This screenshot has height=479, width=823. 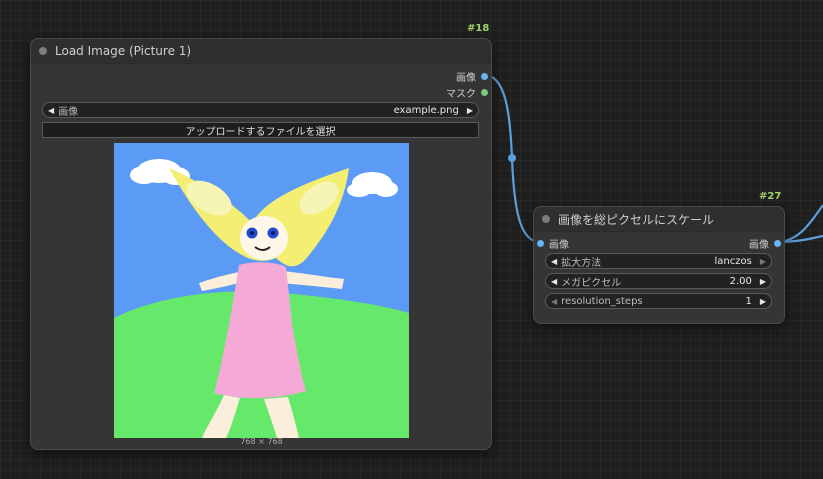 What do you see at coordinates (636, 219) in the screenshot?
I see `scale-node-title: 画像を総ピクセルにスケール` at bounding box center [636, 219].